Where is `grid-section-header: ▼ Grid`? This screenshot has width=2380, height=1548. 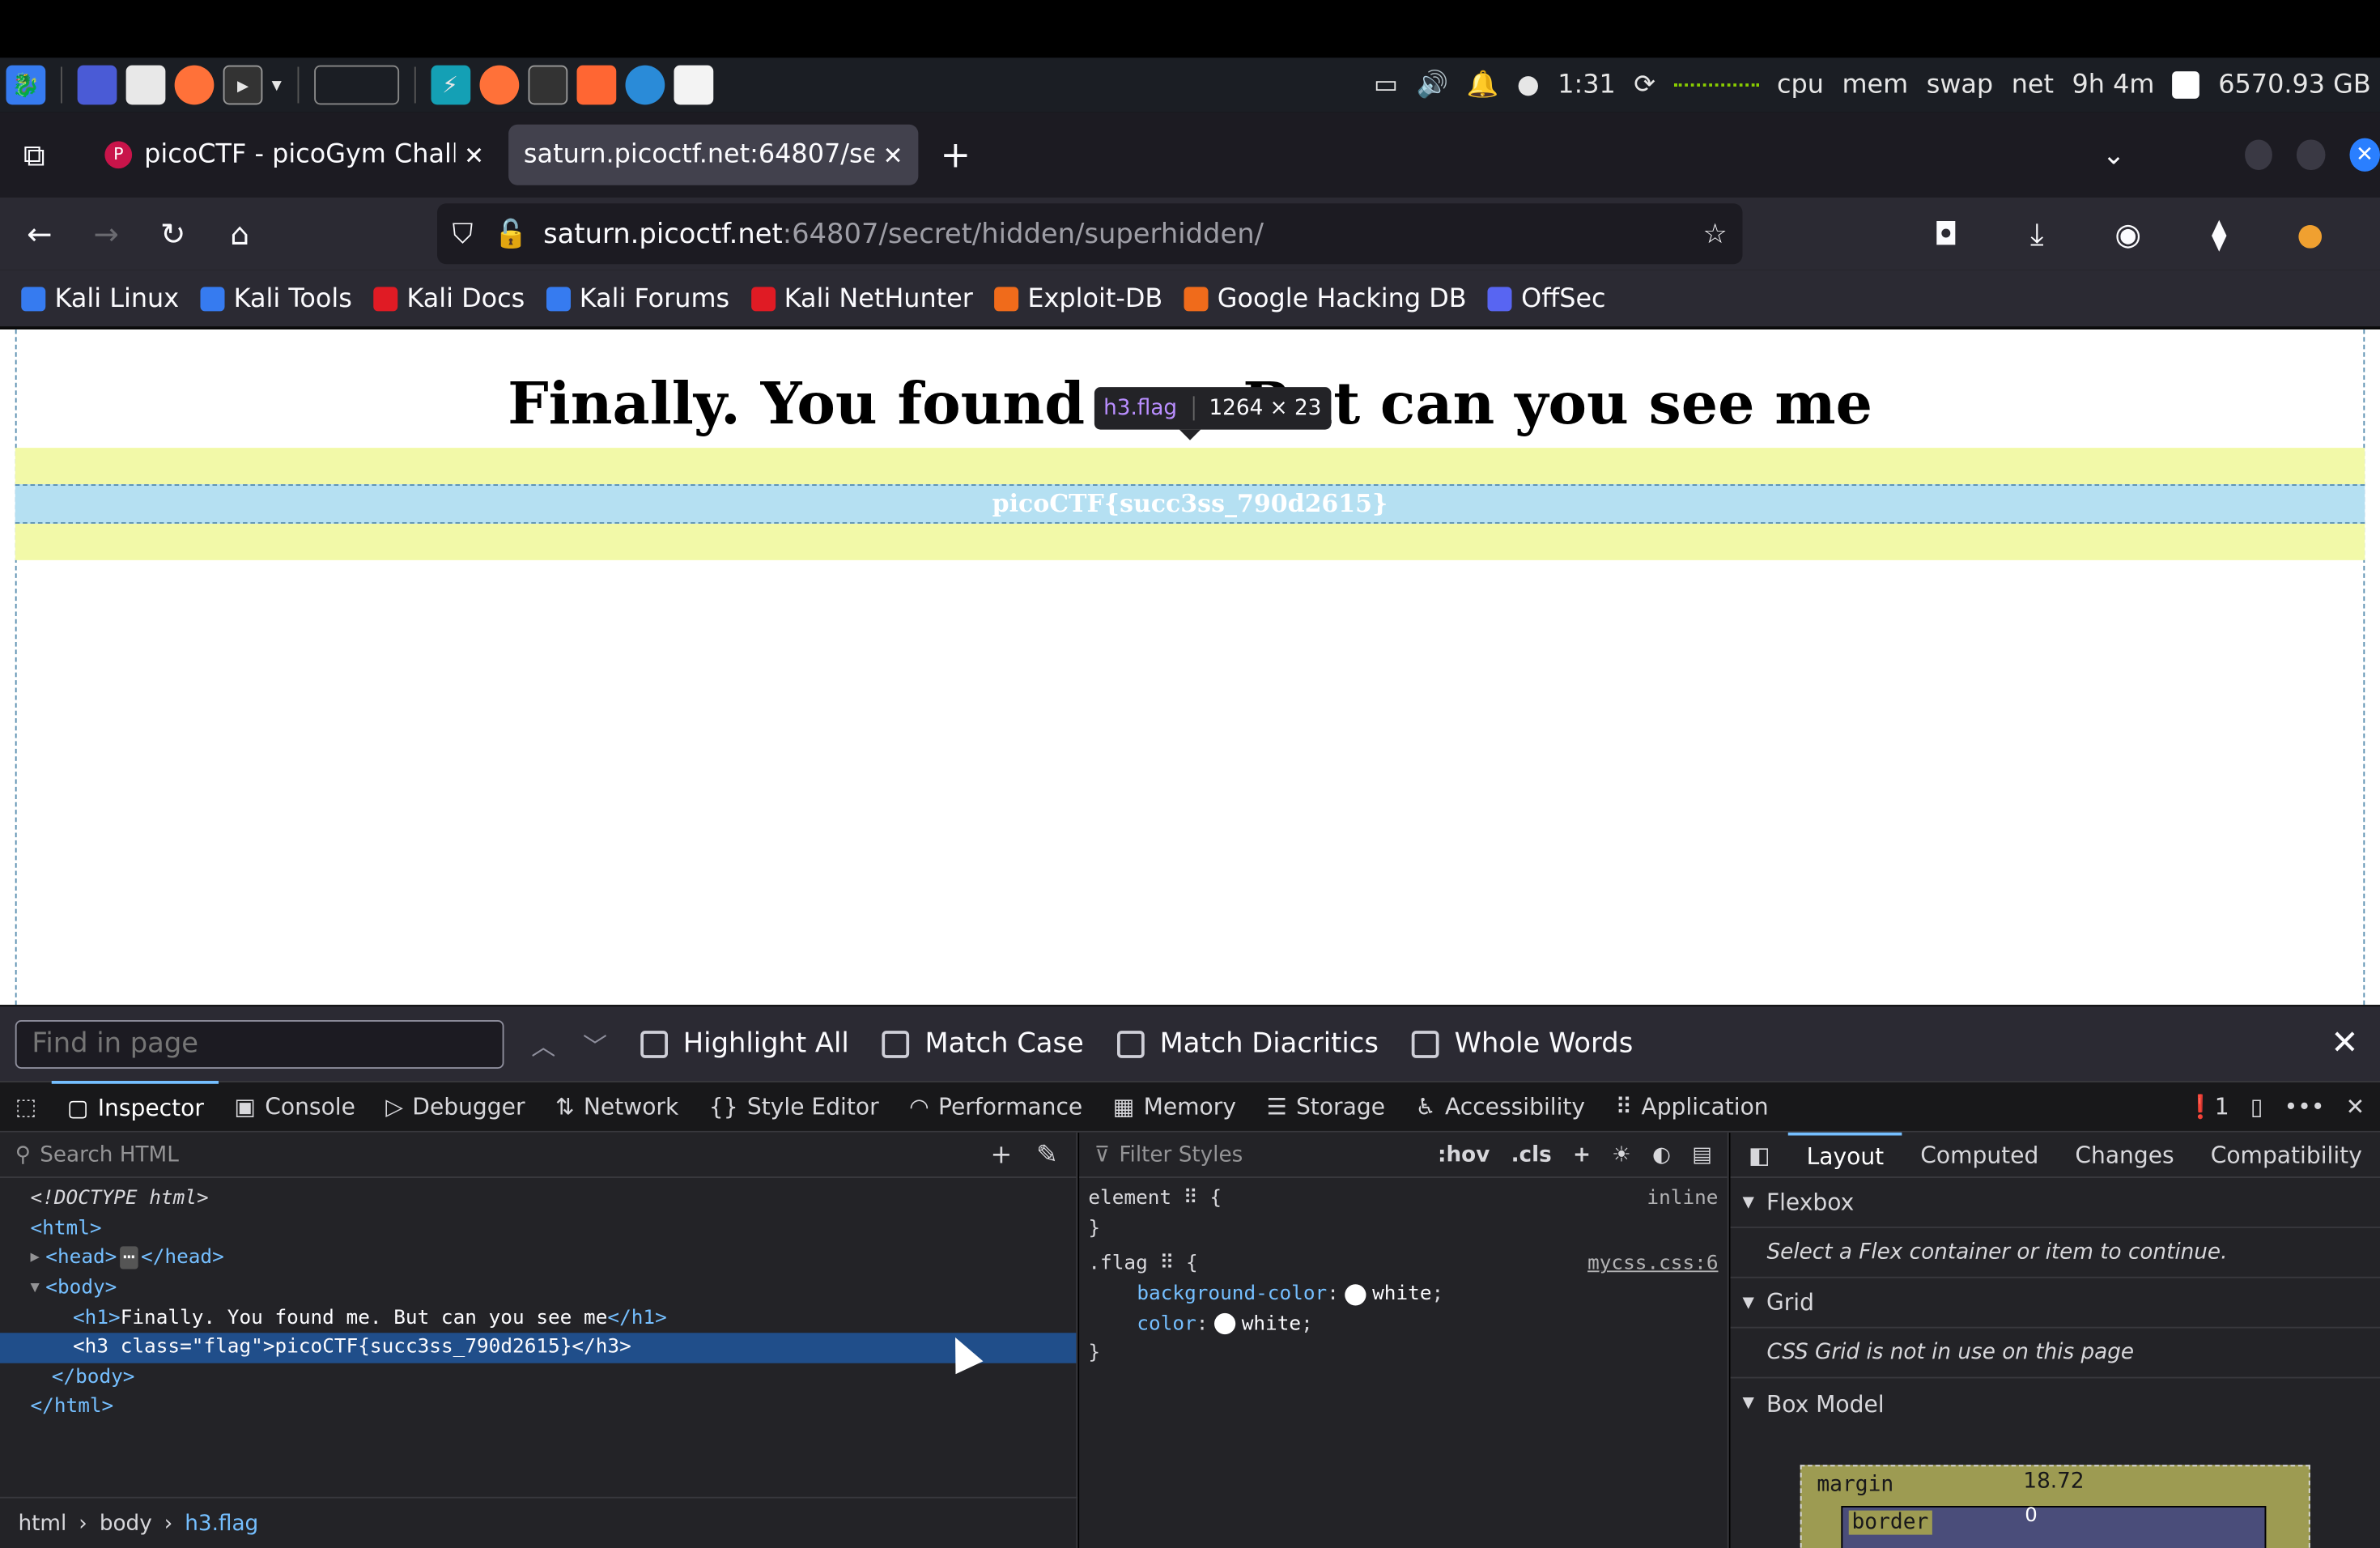
grid-section-header: ▼ Grid is located at coordinates (2055, 1303).